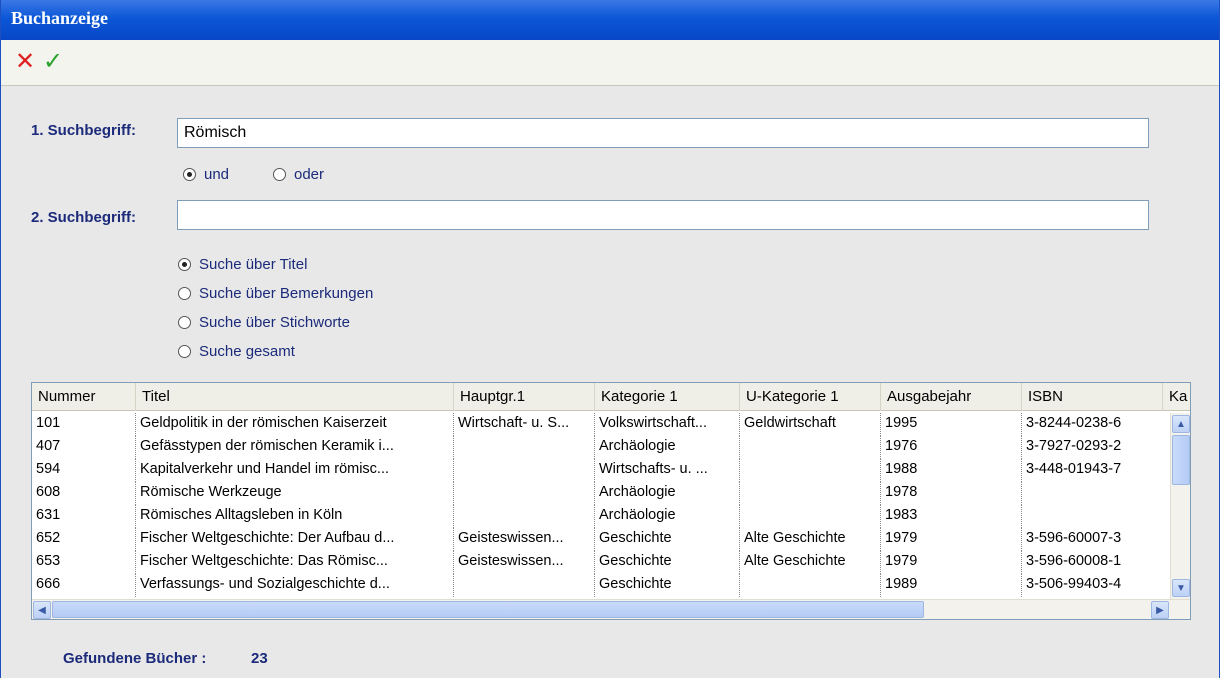 The width and height of the screenshot is (1220, 678). Describe the element at coordinates (488, 609) in the screenshot. I see `horizontal-scroll-thumb` at that location.